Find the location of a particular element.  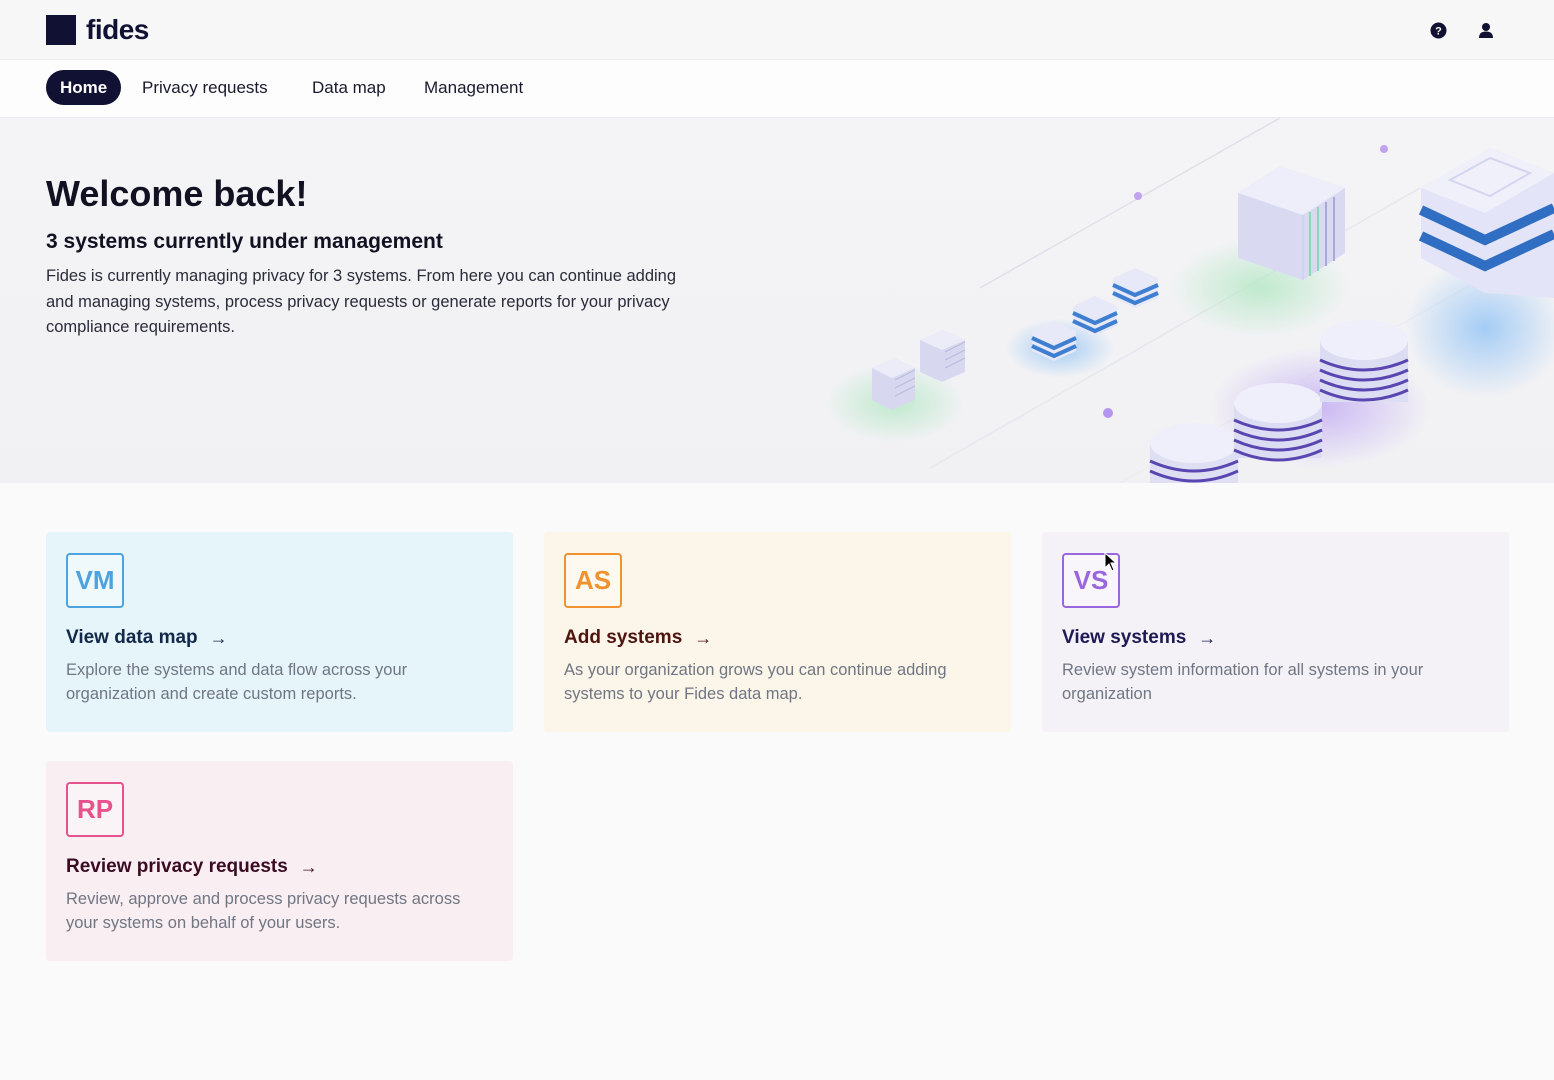

mouse-pointer-icon is located at coordinates (1111, 562).